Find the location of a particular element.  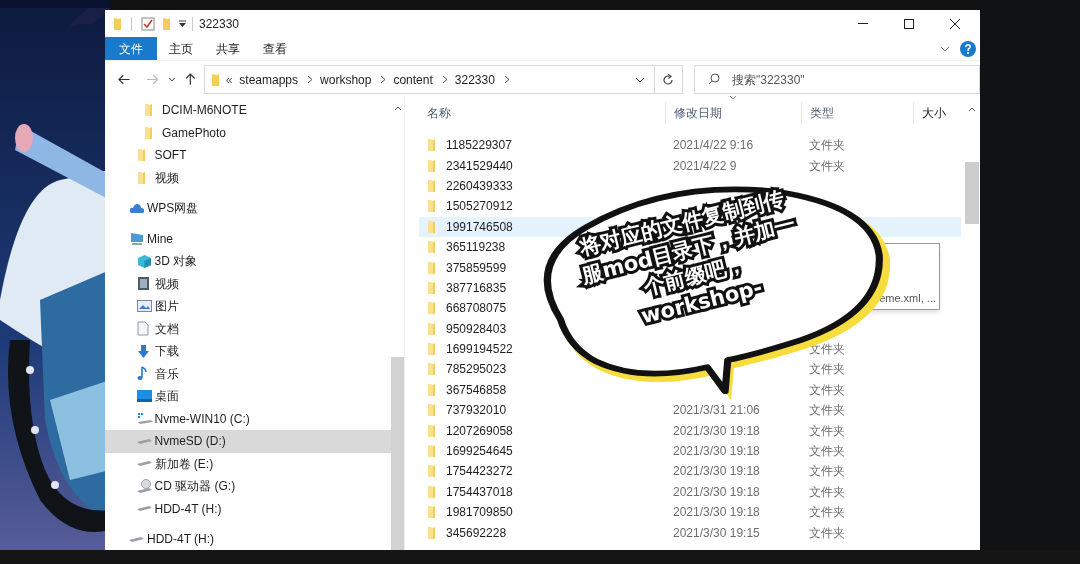

file-name: 1754437018 is located at coordinates (479, 491).